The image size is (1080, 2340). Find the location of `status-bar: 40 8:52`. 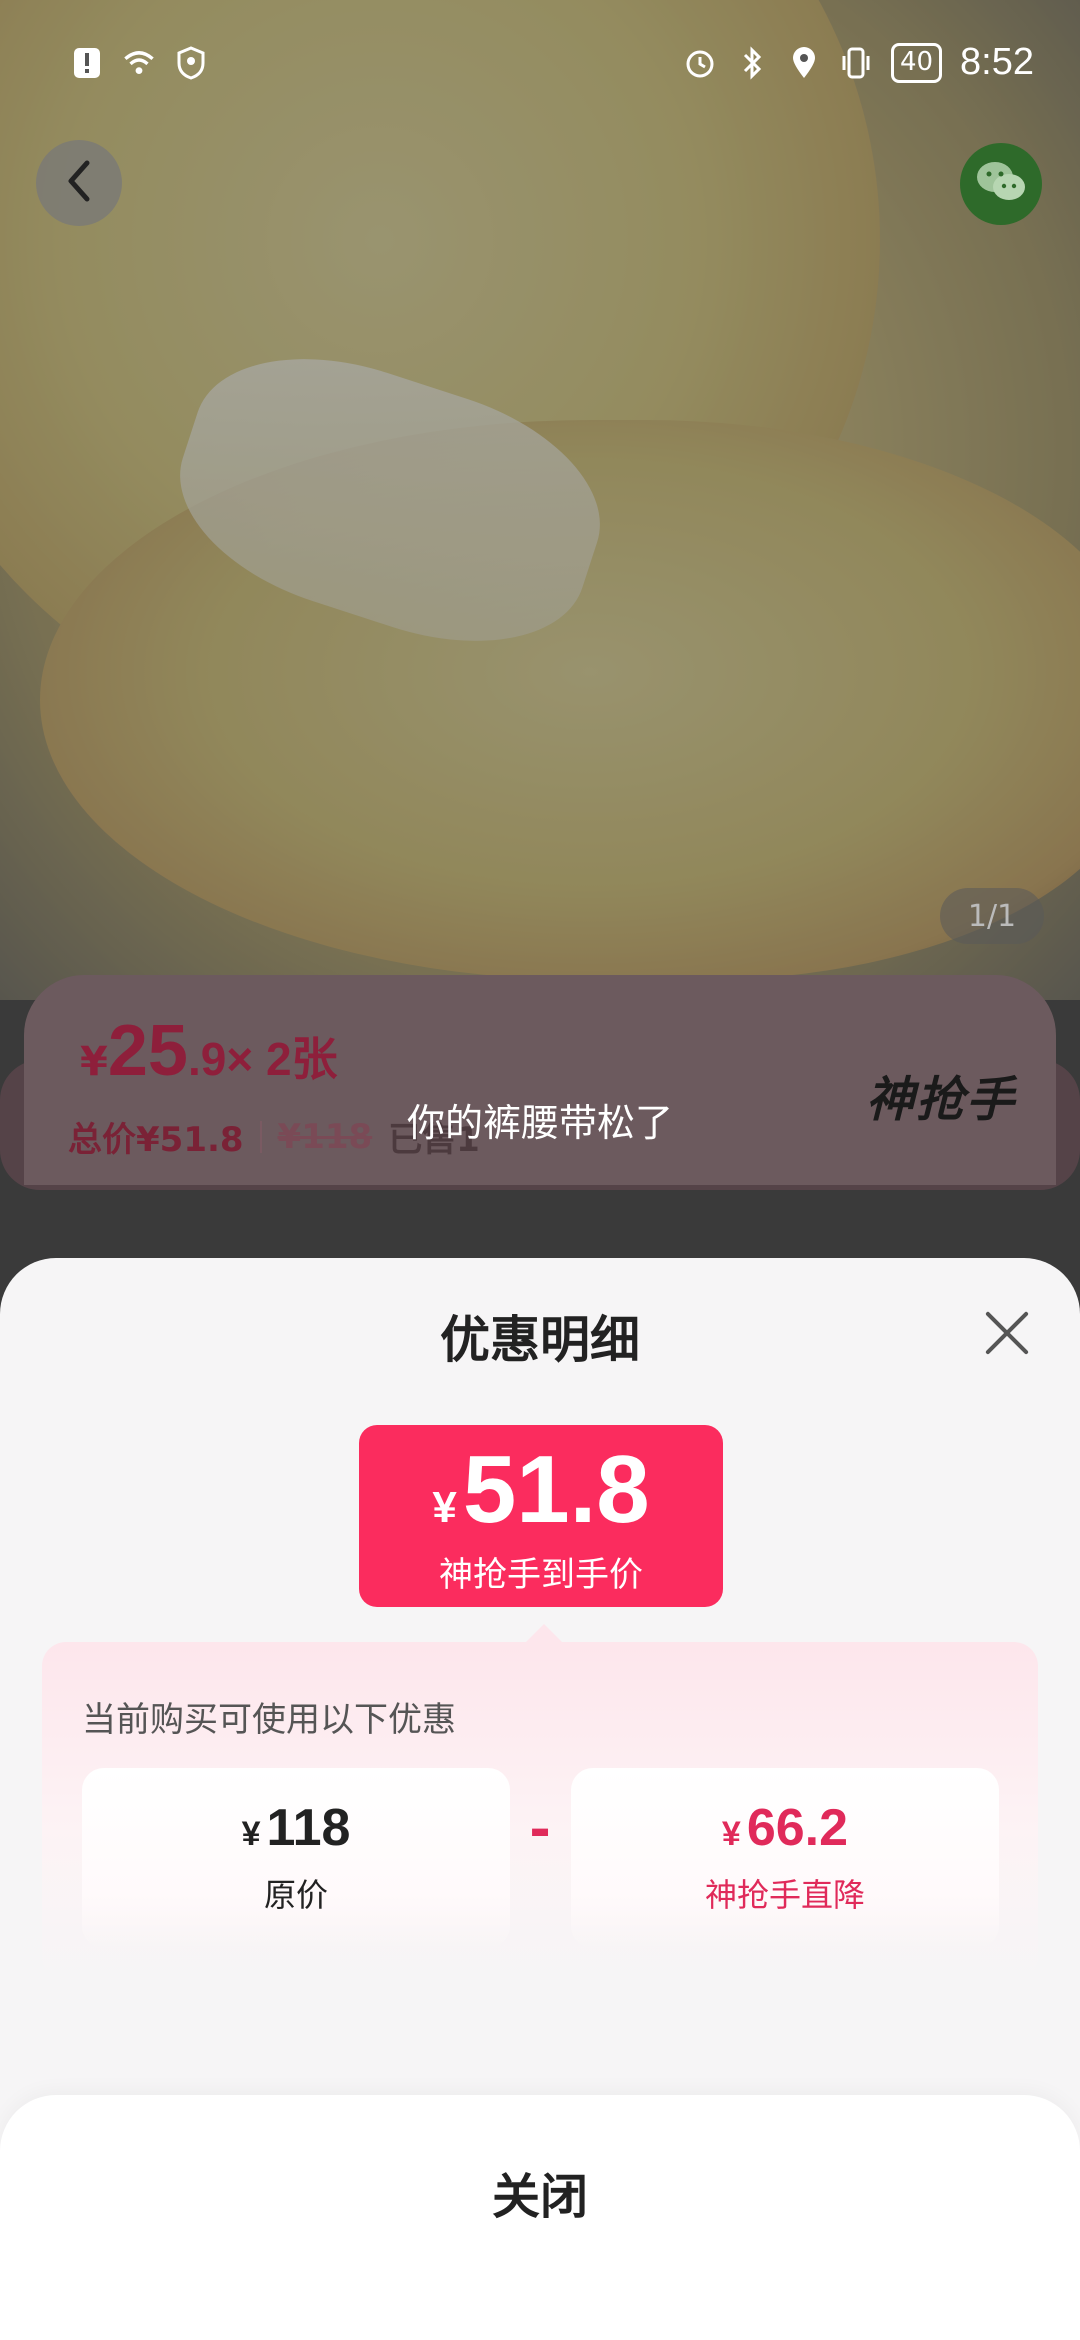

status-bar: 40 8:52 is located at coordinates (540, 62).